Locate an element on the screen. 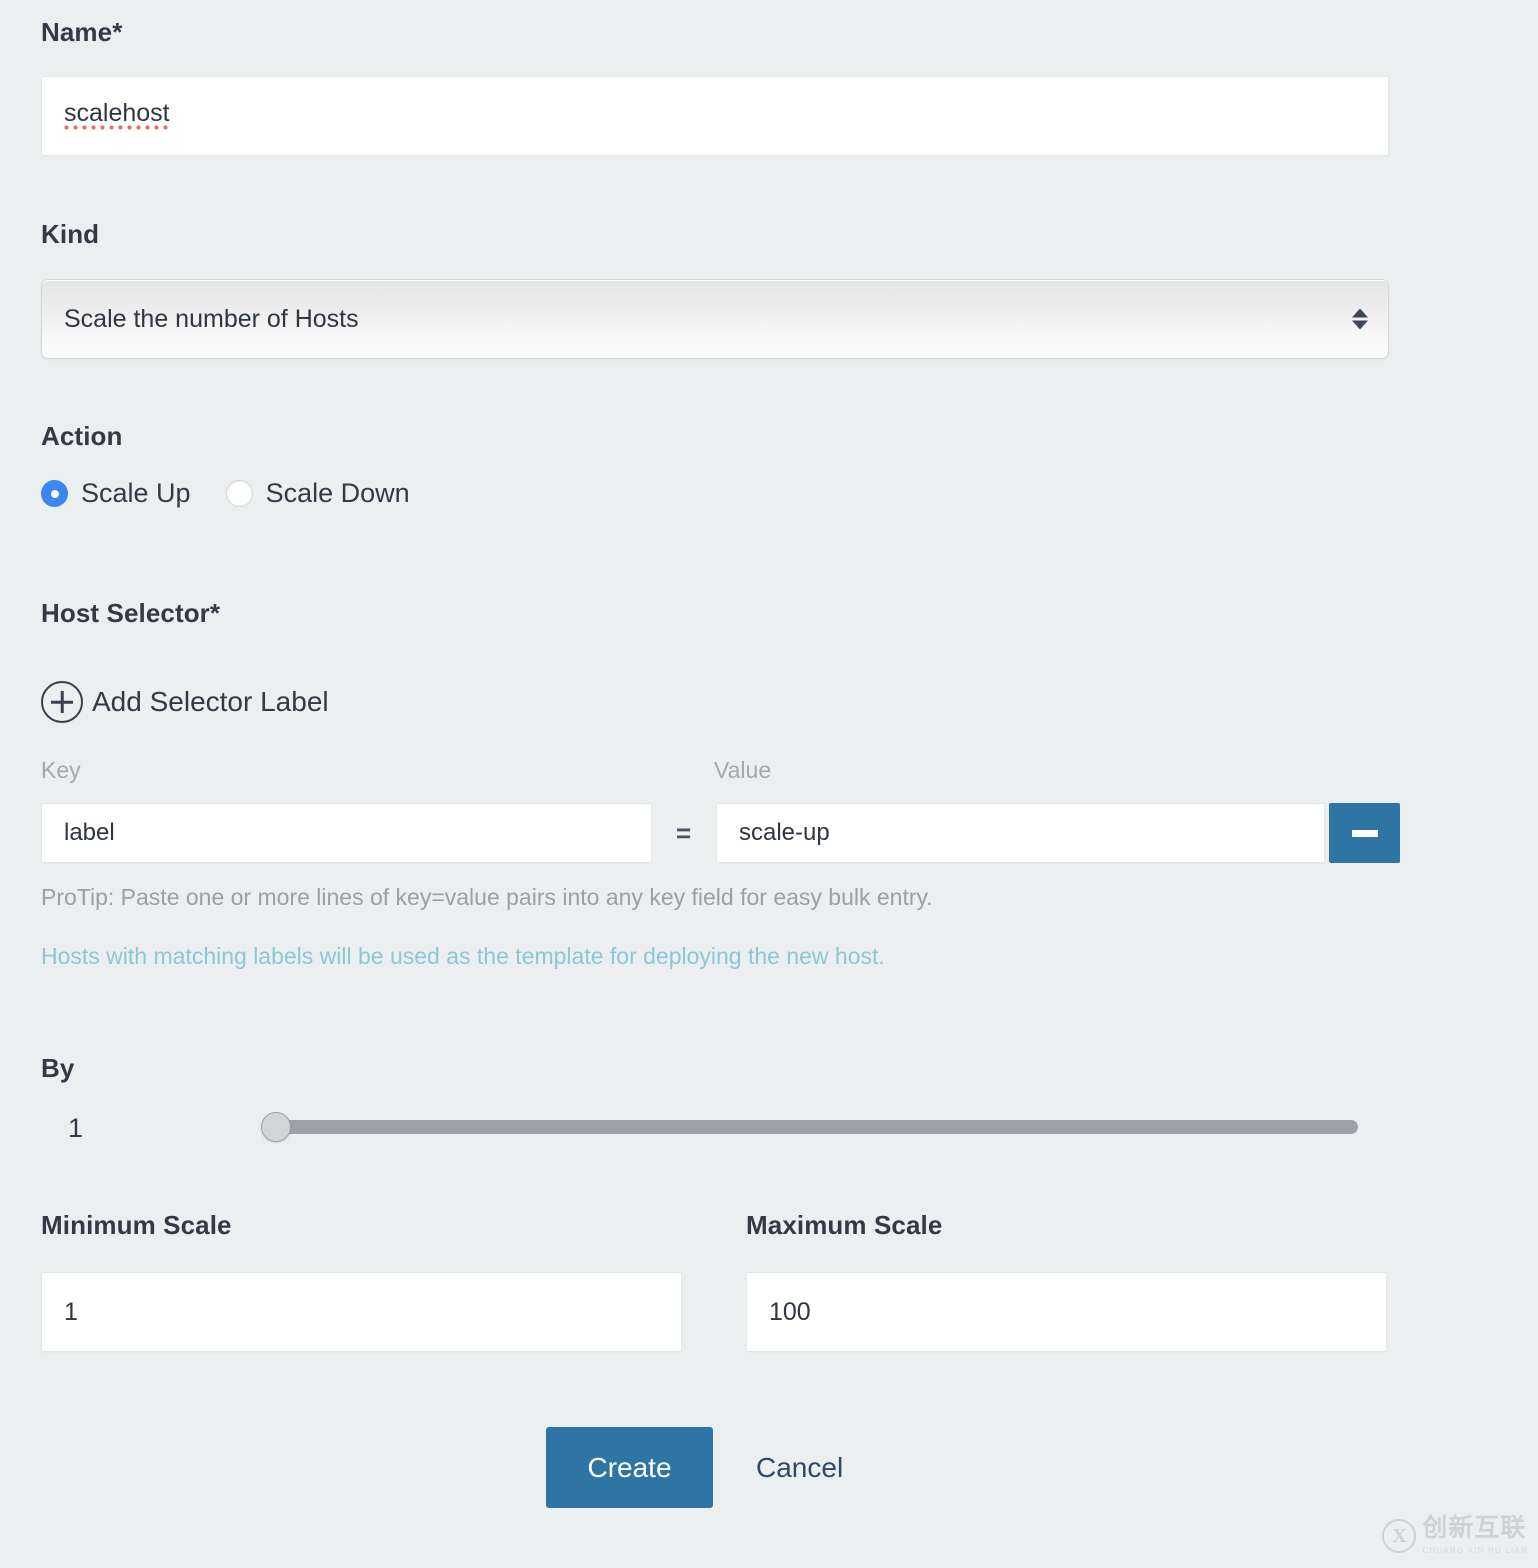  action-radio-group: Scale Up Scale Down is located at coordinates (225, 493).